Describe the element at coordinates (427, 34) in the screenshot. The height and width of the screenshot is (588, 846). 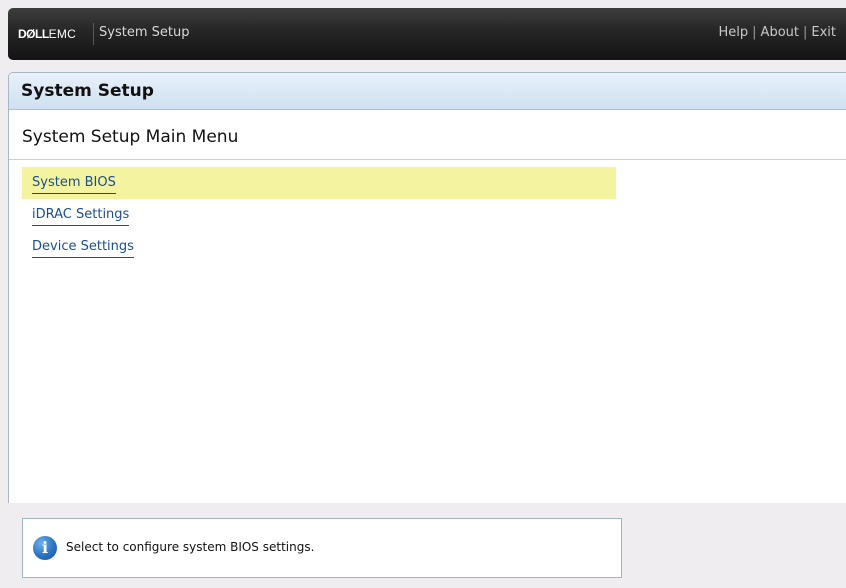
I see `top-bar: DØLLEMC System Setup Help | About | Exit` at that location.